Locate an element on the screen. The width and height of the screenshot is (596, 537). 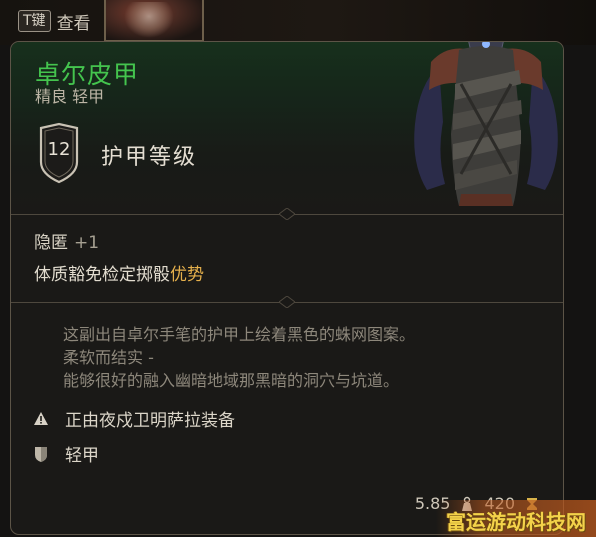
inspect-label: 查看 is located at coordinates (73, 23).